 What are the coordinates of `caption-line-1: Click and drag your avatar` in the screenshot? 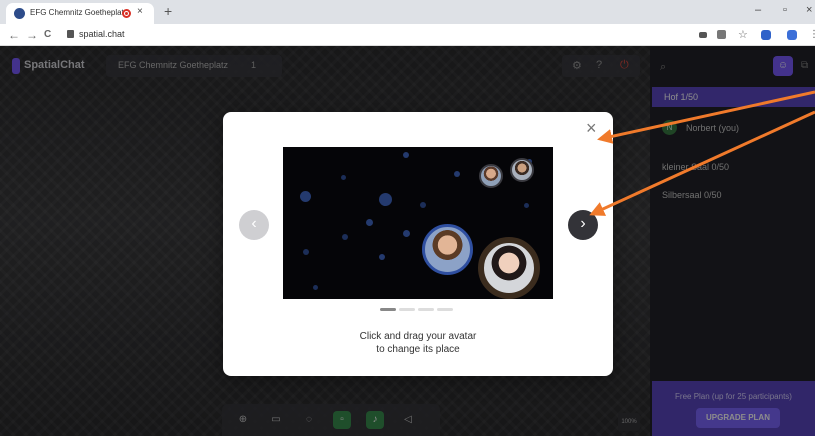 It's located at (418, 336).